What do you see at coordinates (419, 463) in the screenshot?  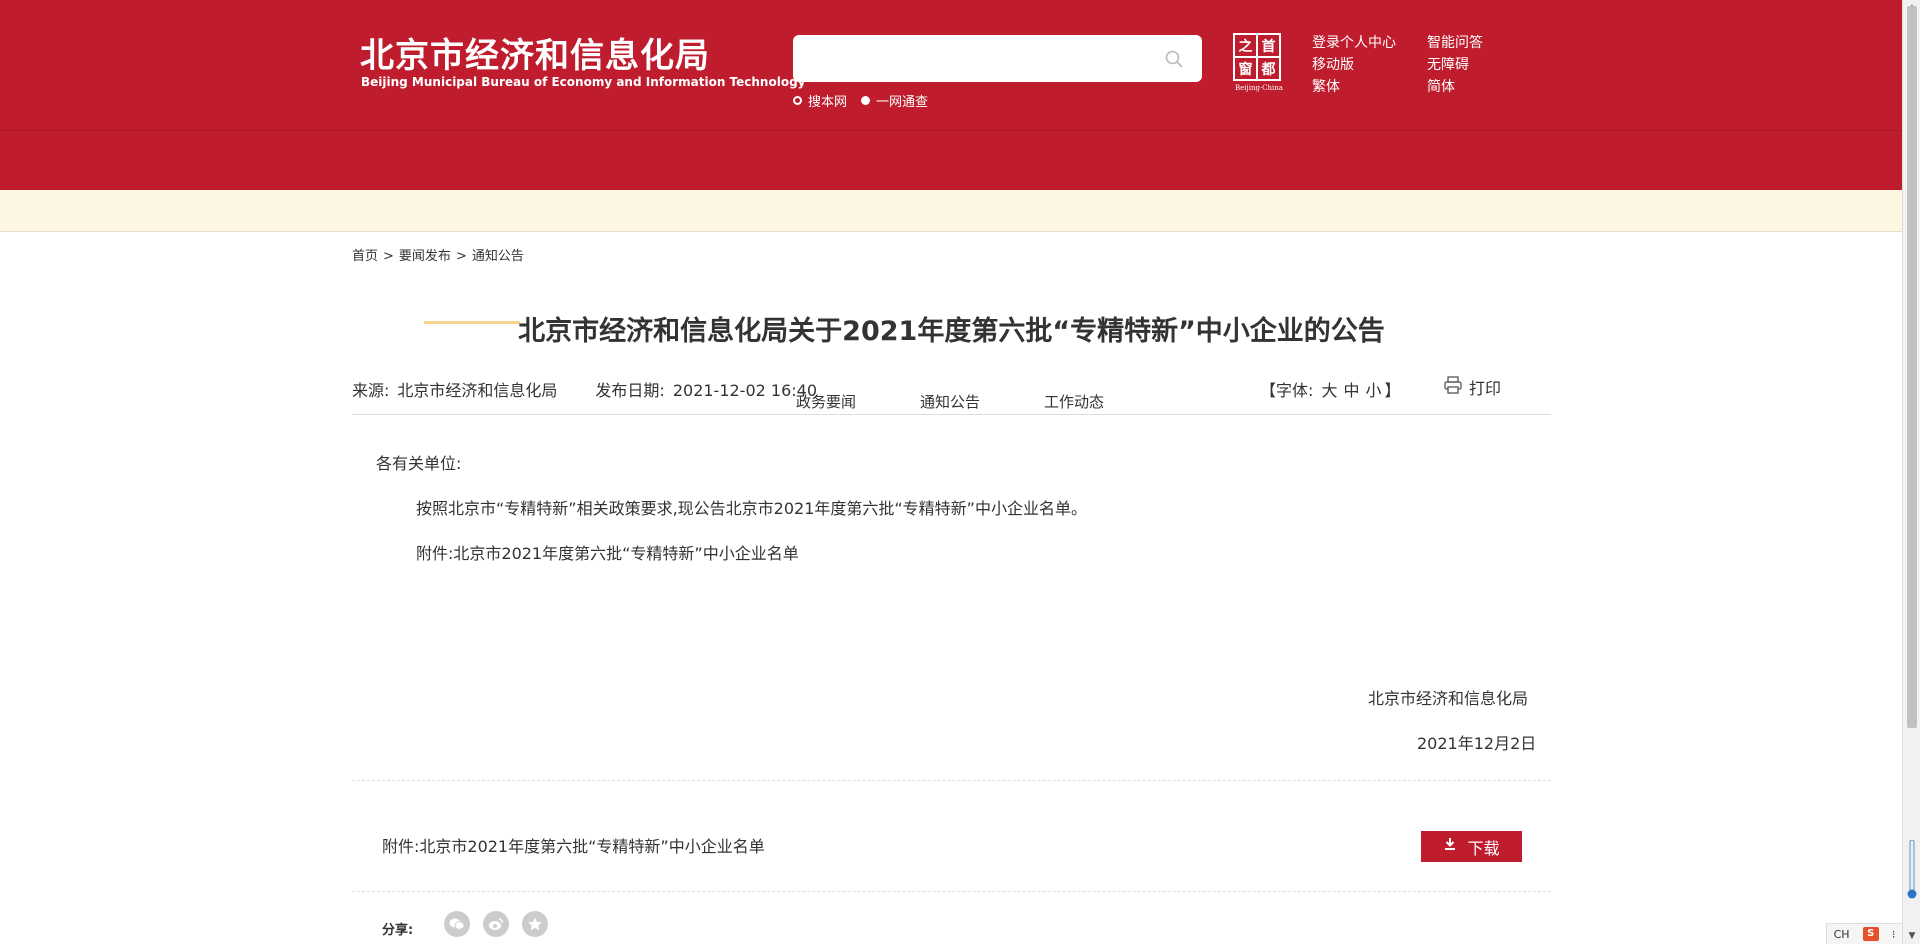 I see `salutation: 各有关单位:` at bounding box center [419, 463].